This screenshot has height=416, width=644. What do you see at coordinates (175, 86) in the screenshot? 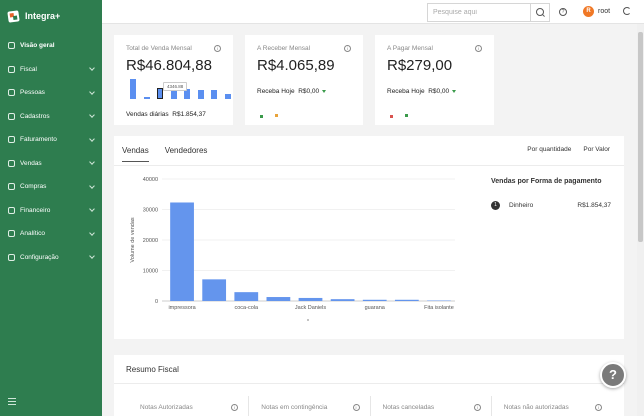
I see `sparkline-tooltip: 4346.88` at bounding box center [175, 86].